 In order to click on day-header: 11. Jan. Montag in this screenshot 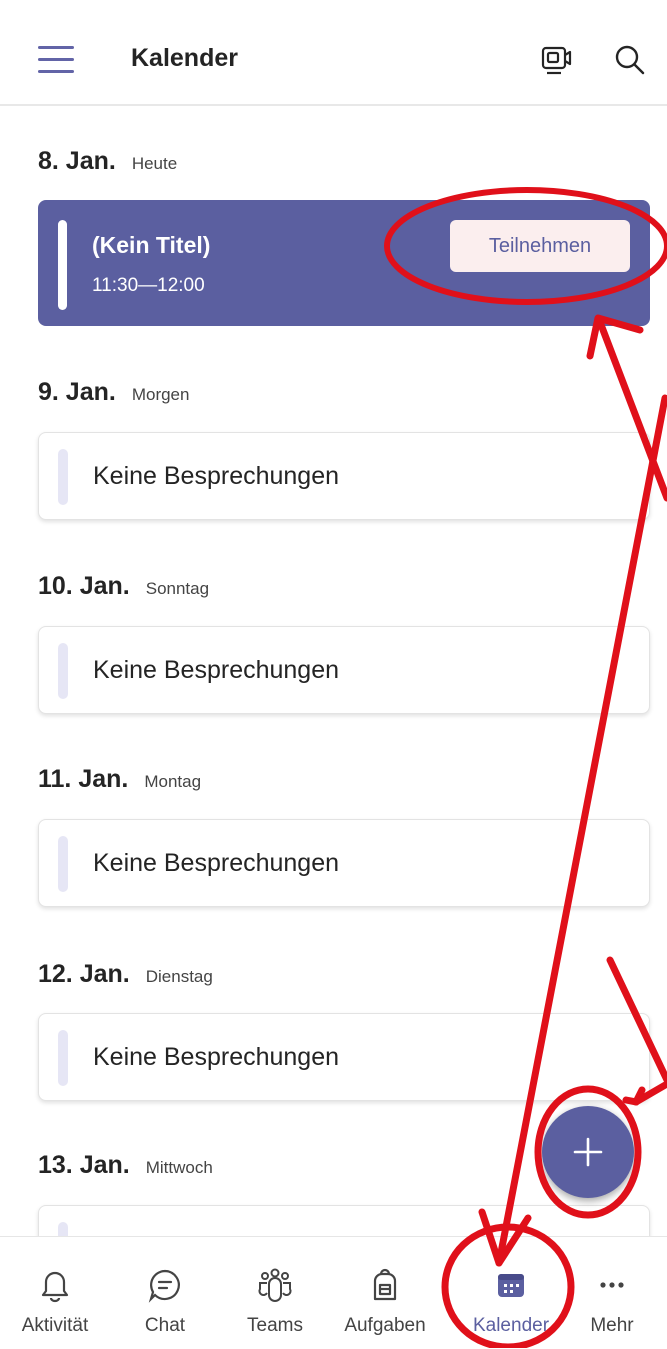, I will do `click(119, 779)`.